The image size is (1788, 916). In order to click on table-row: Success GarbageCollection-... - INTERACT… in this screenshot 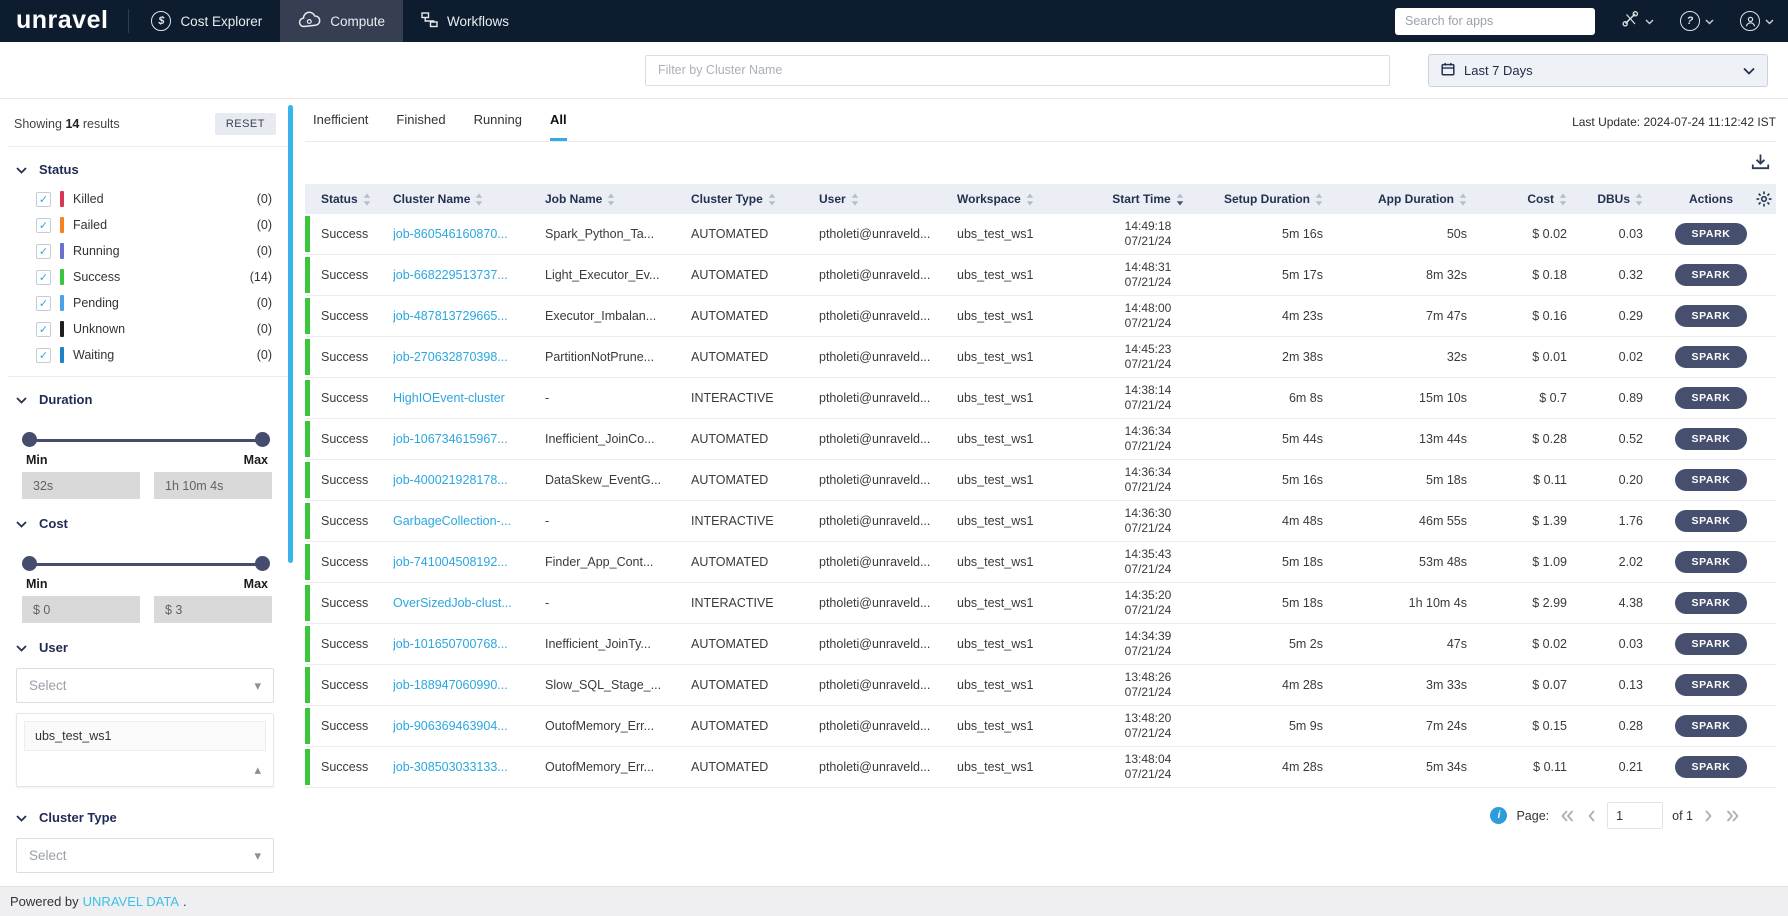, I will do `click(1040, 521)`.